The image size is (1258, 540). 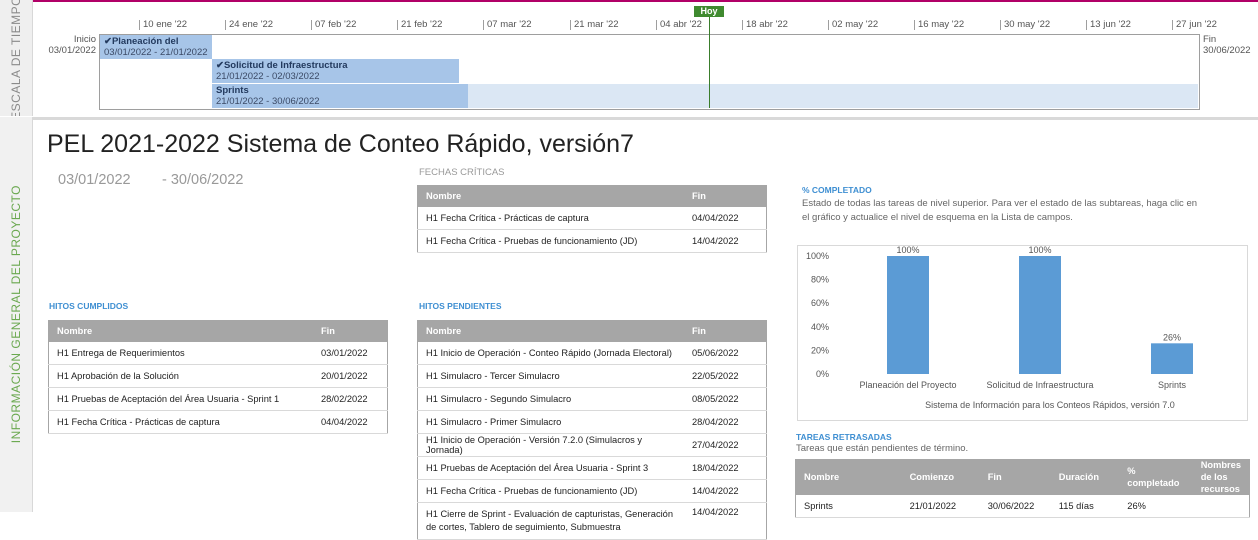 What do you see at coordinates (333, 25) in the screenshot?
I see `timeline-tick: 07 feb '22` at bounding box center [333, 25].